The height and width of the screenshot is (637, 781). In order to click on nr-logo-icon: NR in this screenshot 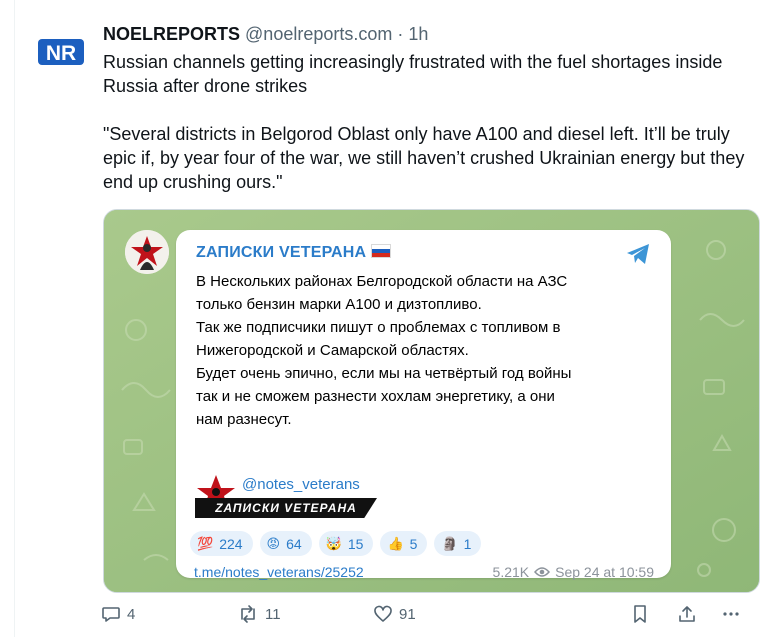, I will do `click(61, 52)`.